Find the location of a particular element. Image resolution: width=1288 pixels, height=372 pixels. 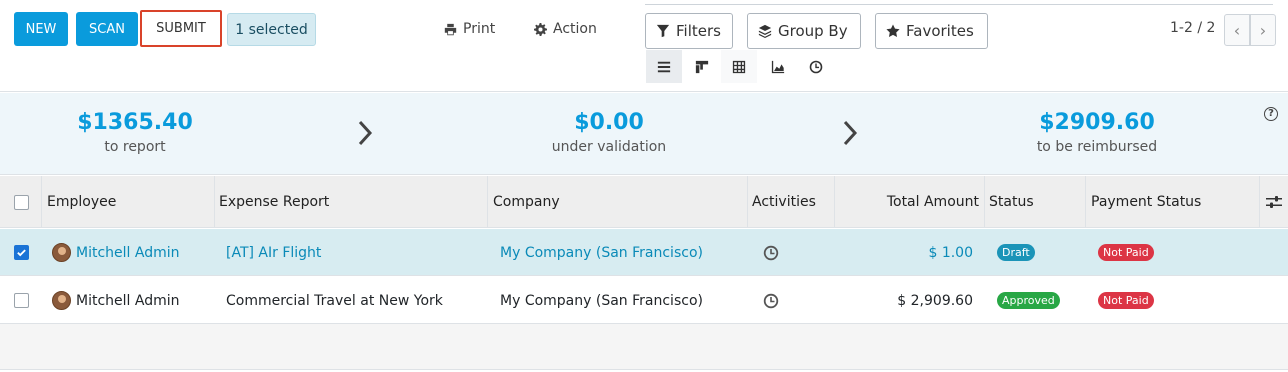

selected-count-badge: 1 selected is located at coordinates (271, 29).